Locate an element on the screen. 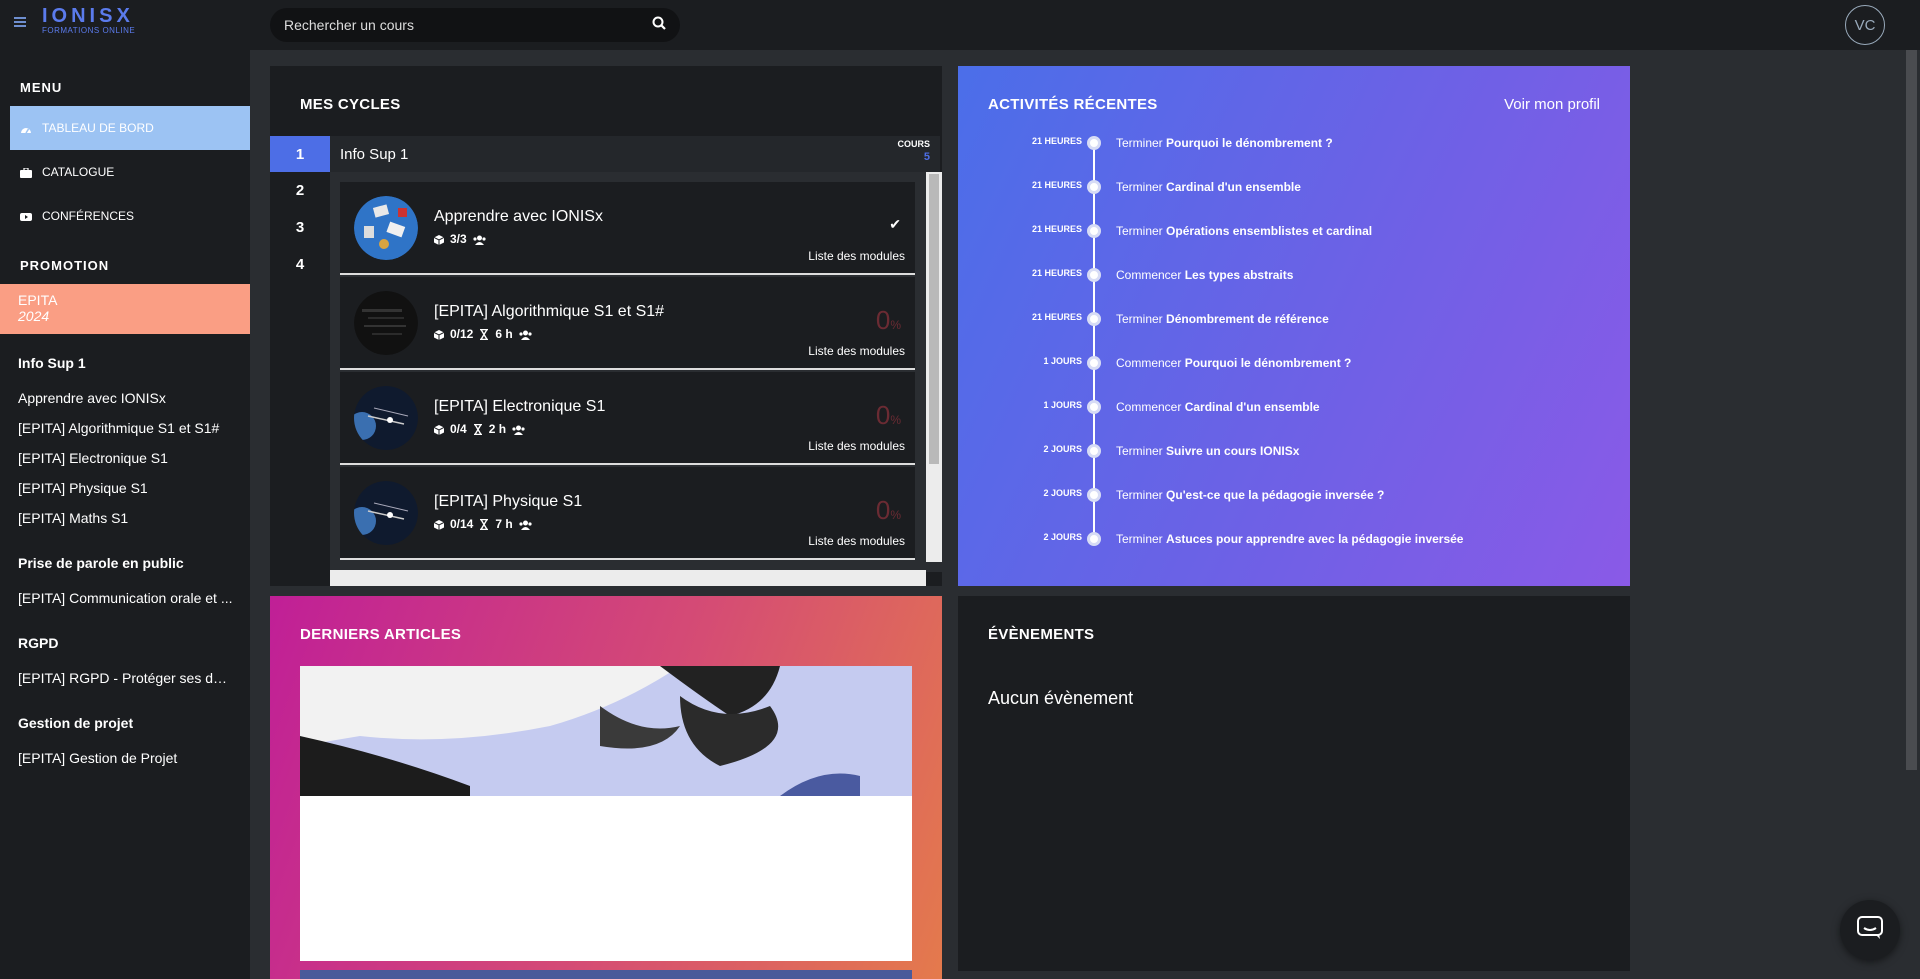 This screenshot has height=979, width=1920. page-scrollbar is located at coordinates (1911, 514).